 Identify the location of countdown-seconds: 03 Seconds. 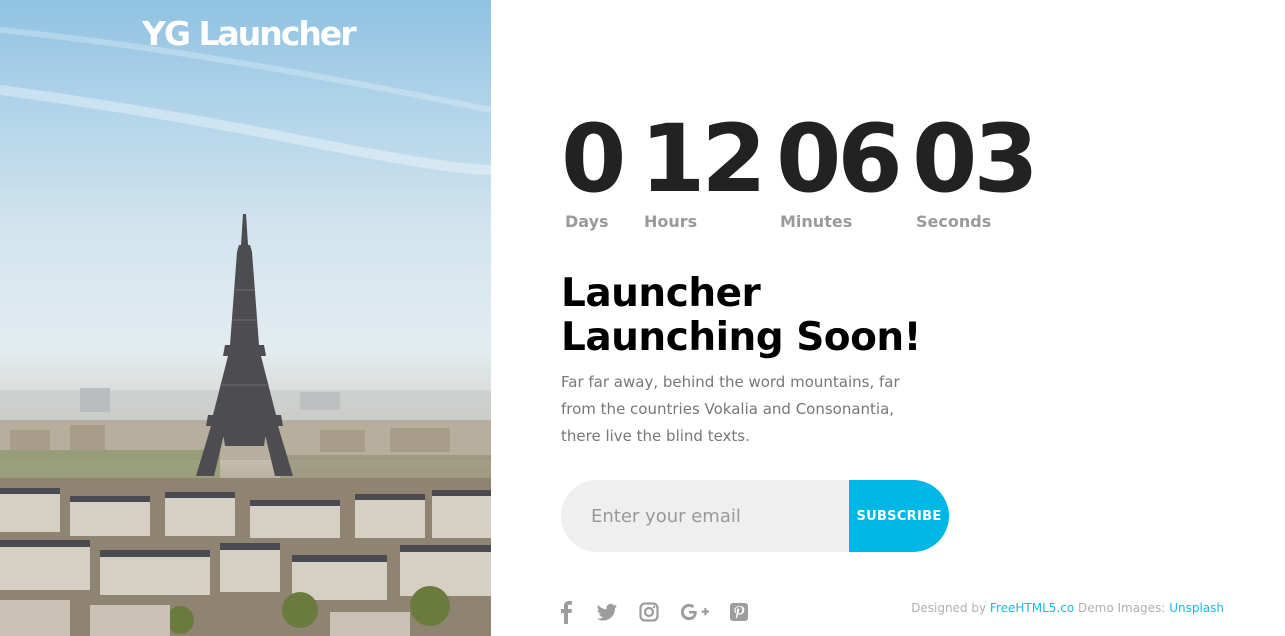
(975, 168).